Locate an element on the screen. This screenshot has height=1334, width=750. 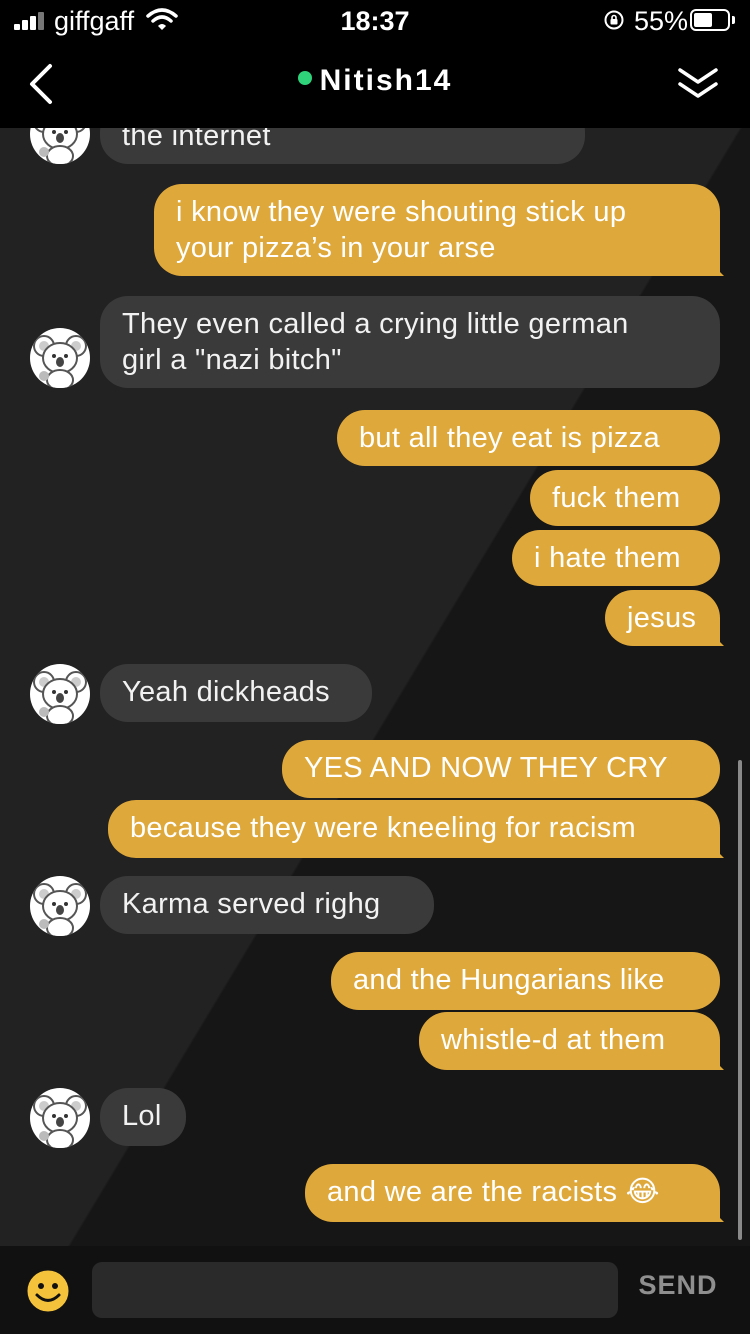
status-bar: giffgaff 18:37 55% is located at coordinates (375, 21).